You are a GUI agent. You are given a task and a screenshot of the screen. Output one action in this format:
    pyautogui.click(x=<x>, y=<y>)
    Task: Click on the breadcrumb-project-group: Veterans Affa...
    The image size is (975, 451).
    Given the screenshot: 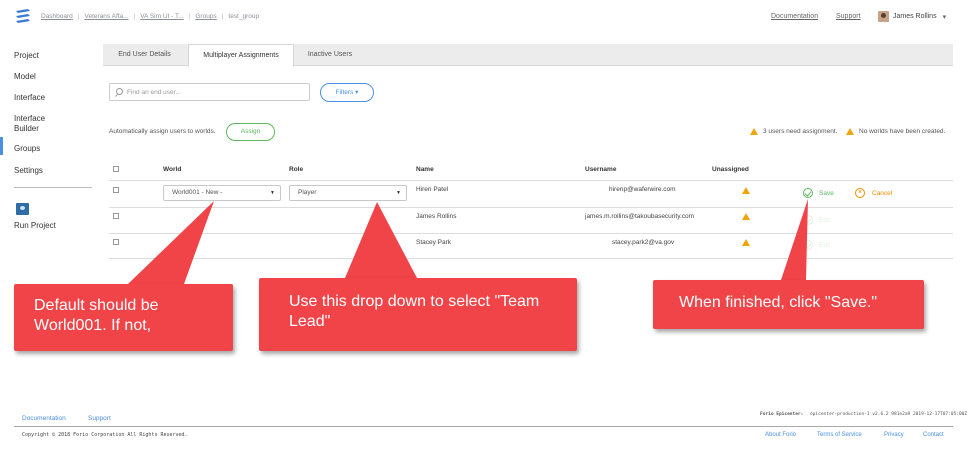 What is the action you would take?
    pyautogui.click(x=107, y=16)
    